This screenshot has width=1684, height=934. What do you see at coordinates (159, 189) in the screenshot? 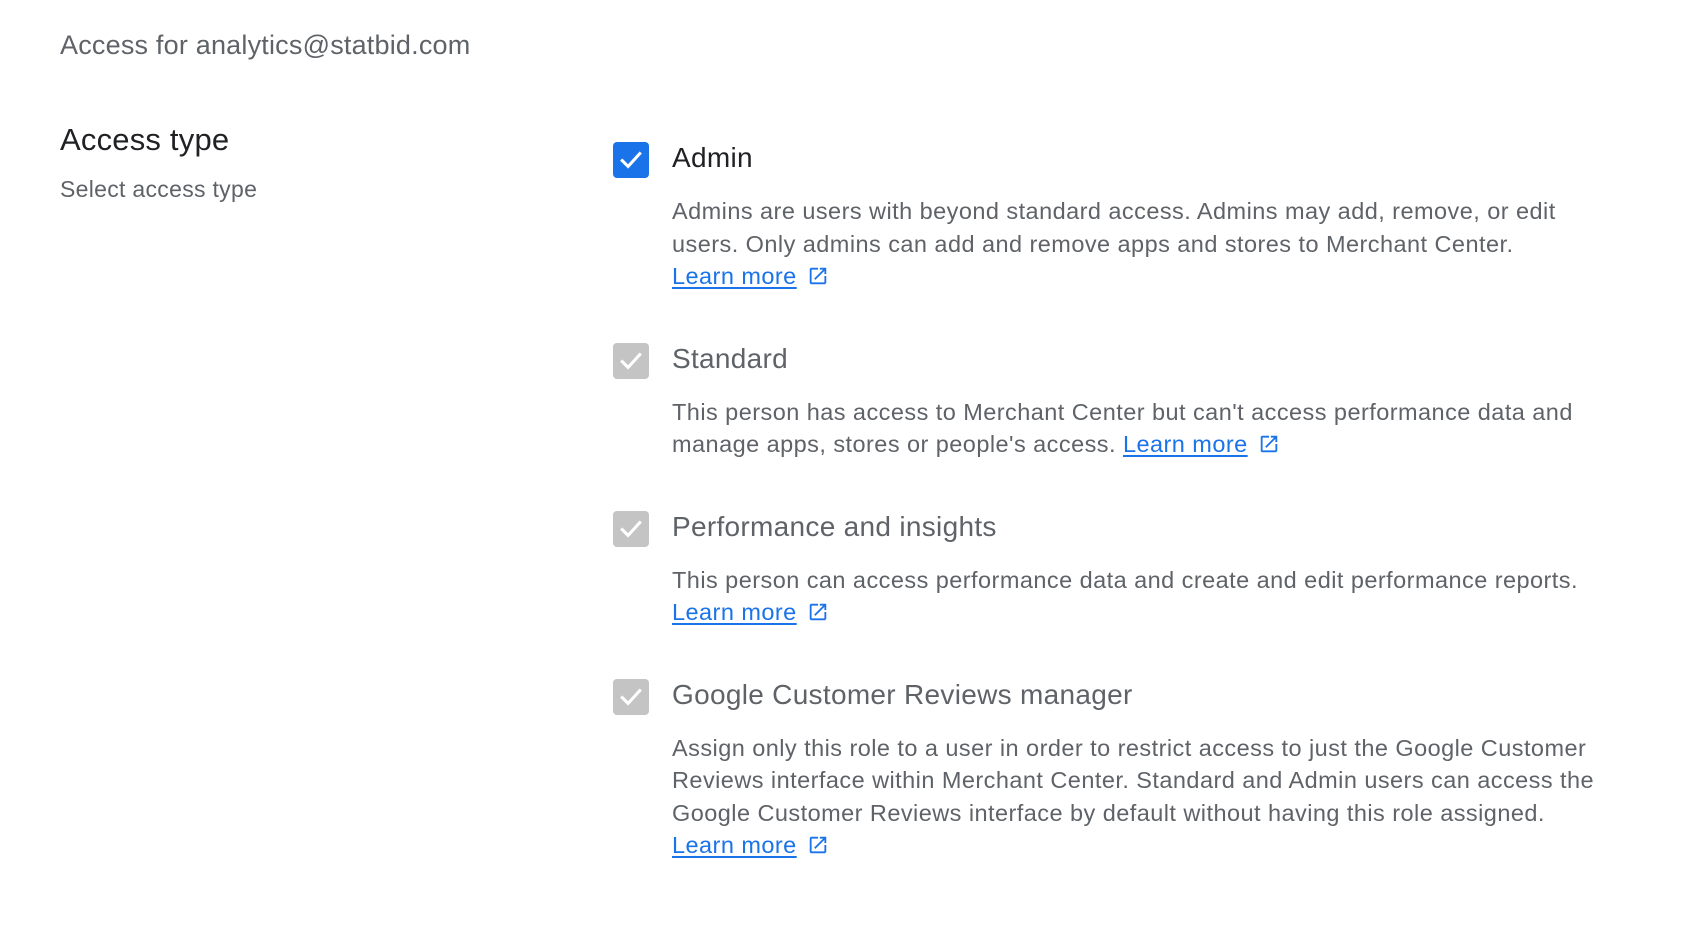
I see `section-subtitle: Select access type` at bounding box center [159, 189].